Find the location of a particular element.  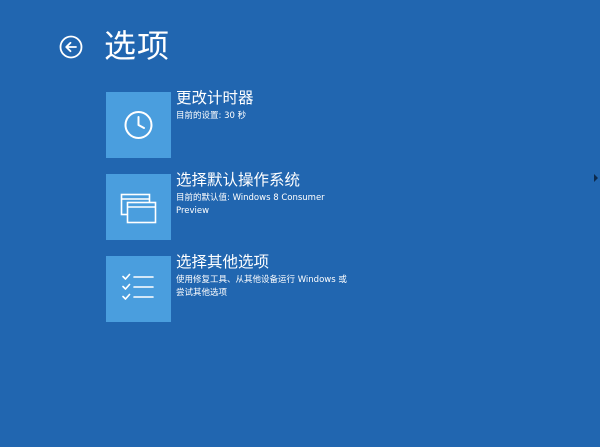

back-arrow-circle-icon is located at coordinates (71, 47).